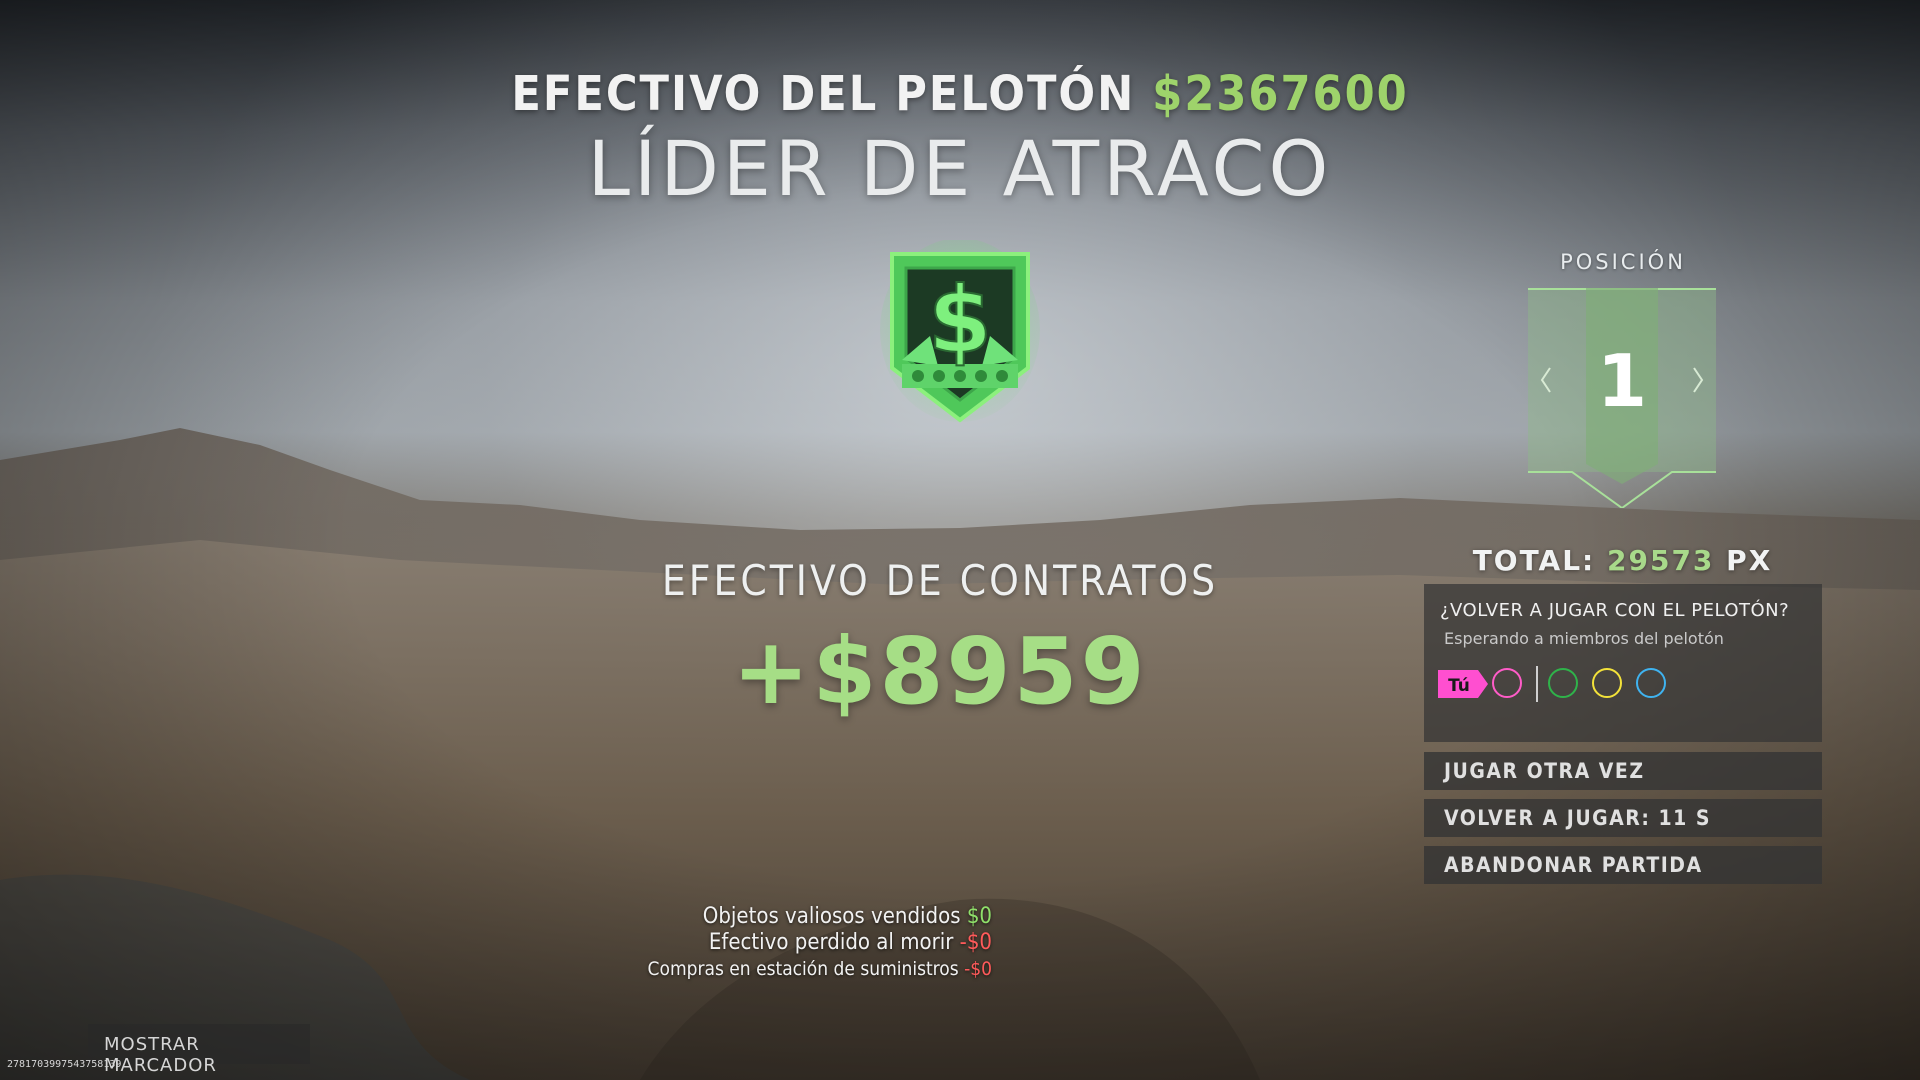  Describe the element at coordinates (1280, 94) in the screenshot. I see `squad-cash-amount: $2367600` at that location.